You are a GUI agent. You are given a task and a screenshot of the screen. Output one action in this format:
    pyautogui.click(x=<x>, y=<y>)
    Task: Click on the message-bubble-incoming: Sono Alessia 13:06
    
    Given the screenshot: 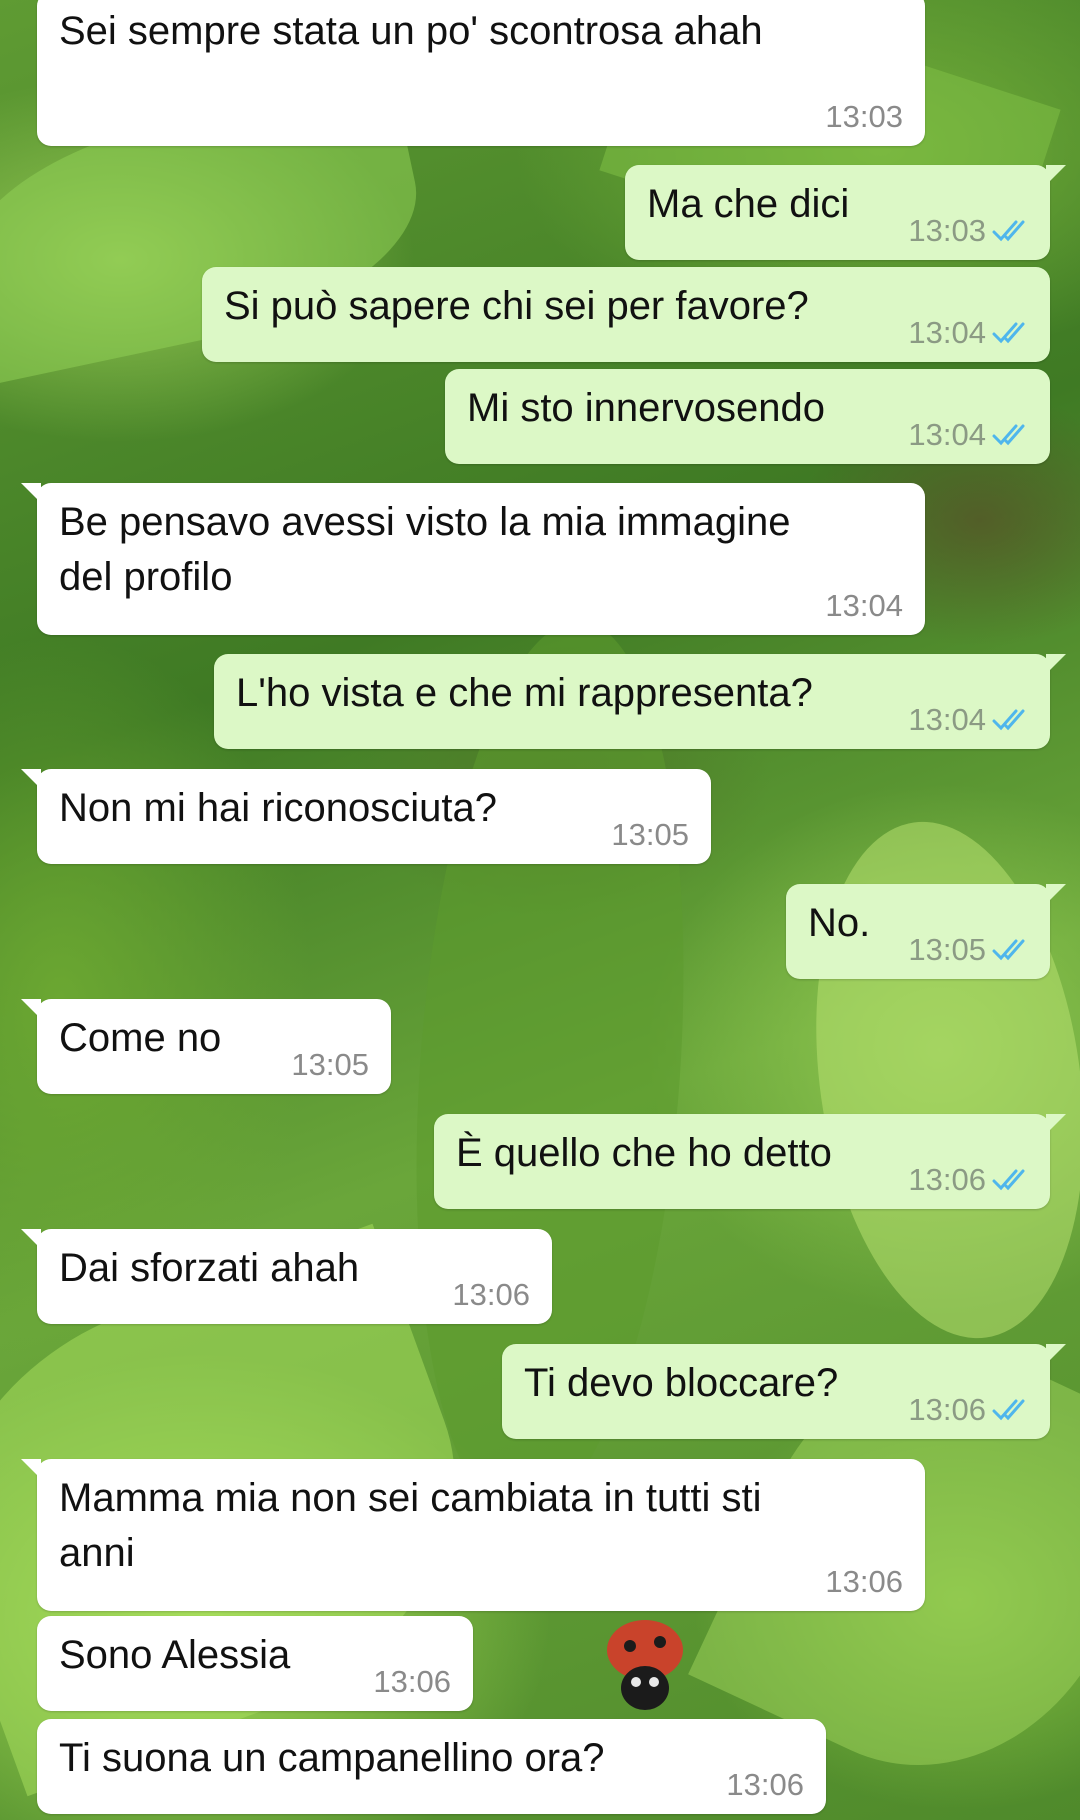 What is the action you would take?
    pyautogui.click(x=255, y=1663)
    